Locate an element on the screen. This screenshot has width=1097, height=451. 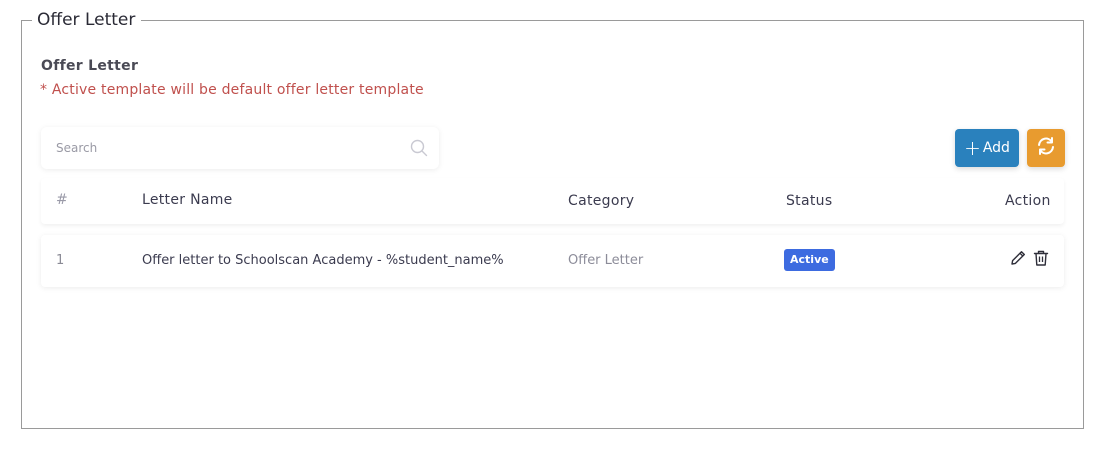
status-badge: Active is located at coordinates (809, 260).